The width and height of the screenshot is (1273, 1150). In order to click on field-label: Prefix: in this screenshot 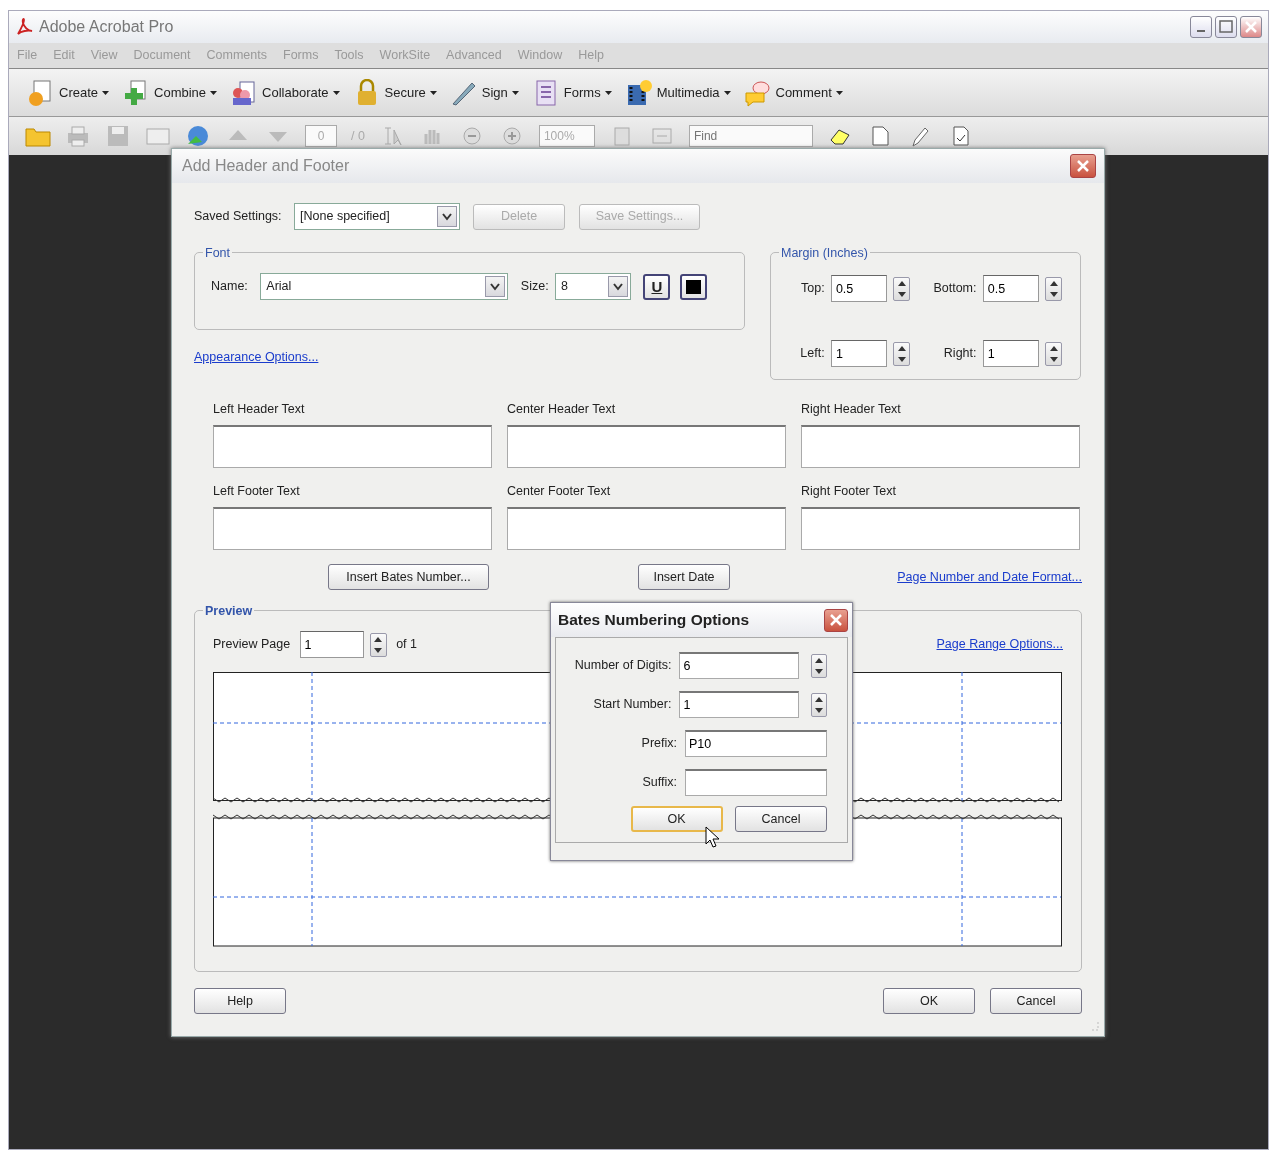, I will do `click(658, 744)`.